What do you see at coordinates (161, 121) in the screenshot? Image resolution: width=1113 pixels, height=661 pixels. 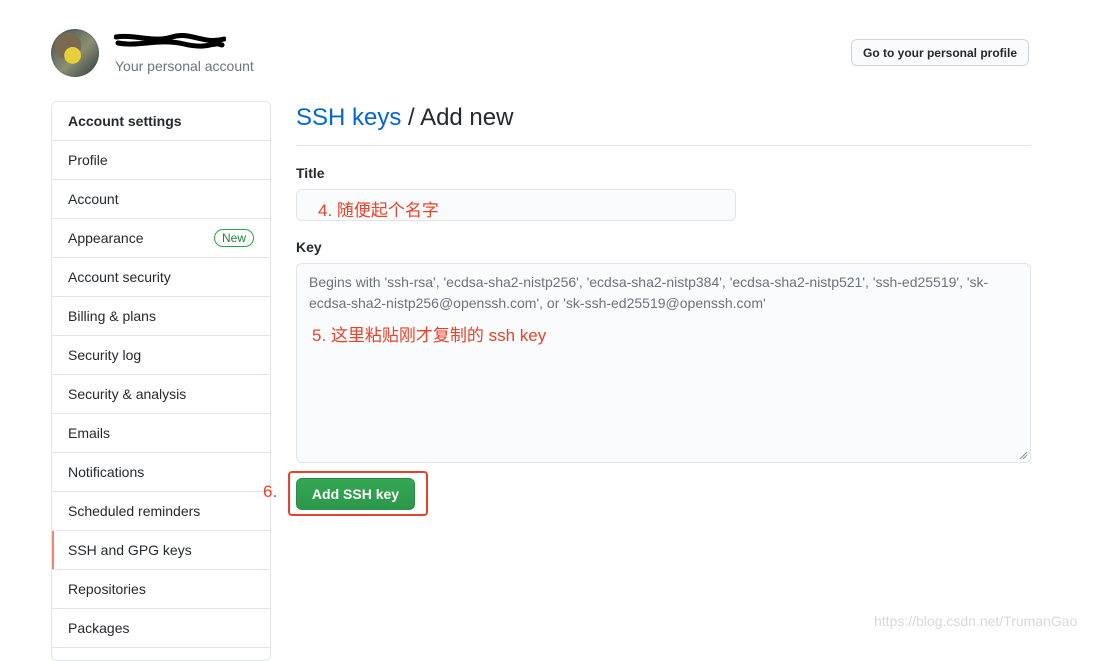 I see `sidebar-title: Account settings` at bounding box center [161, 121].